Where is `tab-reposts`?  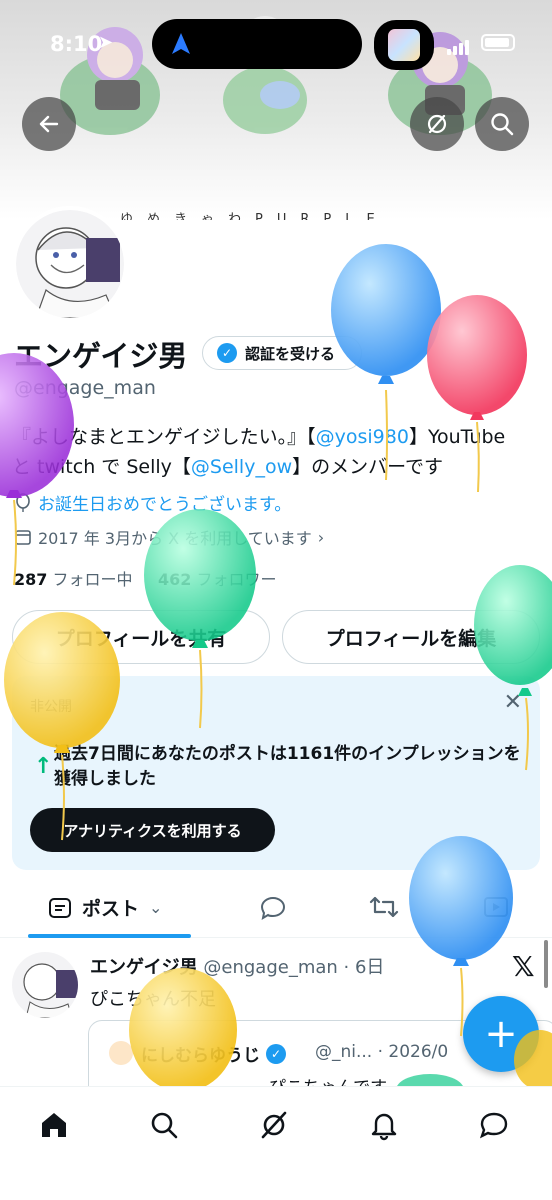 tab-reposts is located at coordinates (384, 907).